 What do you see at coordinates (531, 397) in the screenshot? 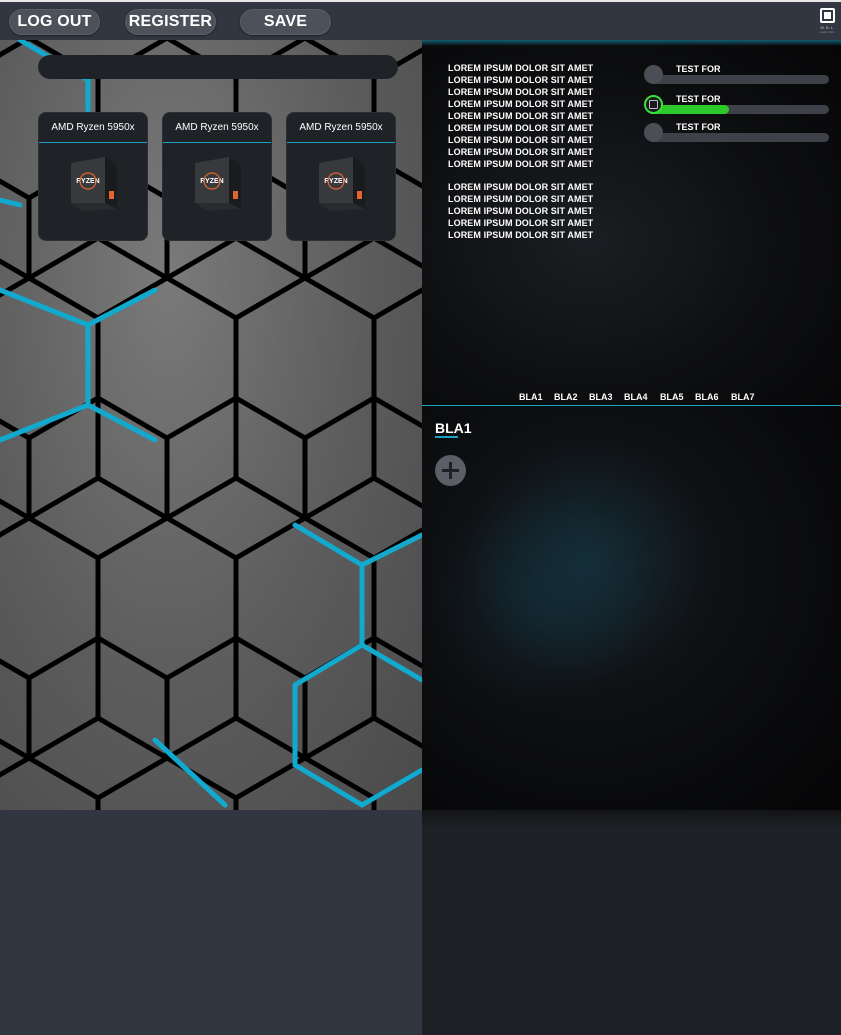
I see `tab-bla1: BLA1` at bounding box center [531, 397].